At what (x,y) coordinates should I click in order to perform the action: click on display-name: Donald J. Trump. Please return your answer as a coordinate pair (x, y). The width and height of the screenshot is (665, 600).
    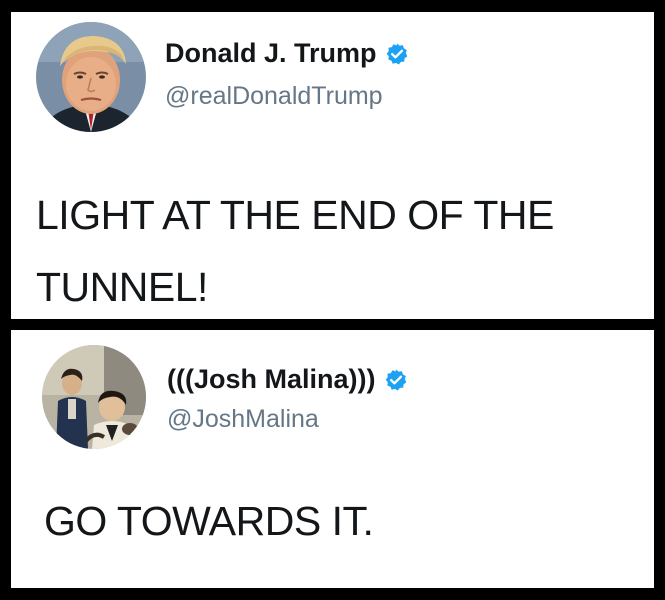
    Looking at the image, I should click on (271, 53).